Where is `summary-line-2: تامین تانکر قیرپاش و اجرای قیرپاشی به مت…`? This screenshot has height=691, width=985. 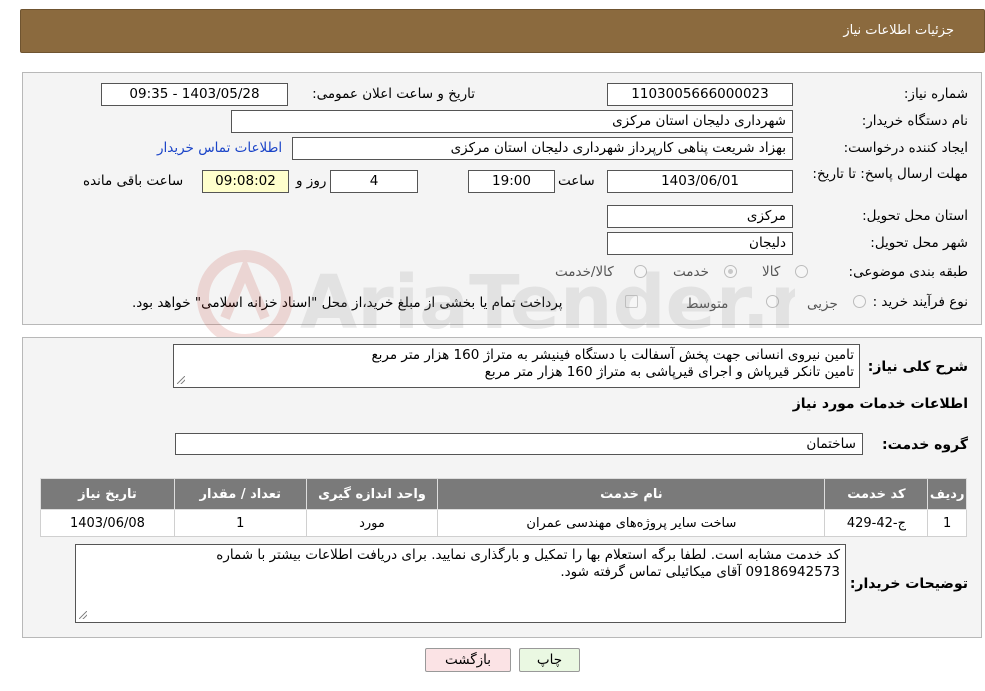 summary-line-2: تامین تانکر قیرپاش و اجرای قیرپاشی به مت… is located at coordinates (669, 372).